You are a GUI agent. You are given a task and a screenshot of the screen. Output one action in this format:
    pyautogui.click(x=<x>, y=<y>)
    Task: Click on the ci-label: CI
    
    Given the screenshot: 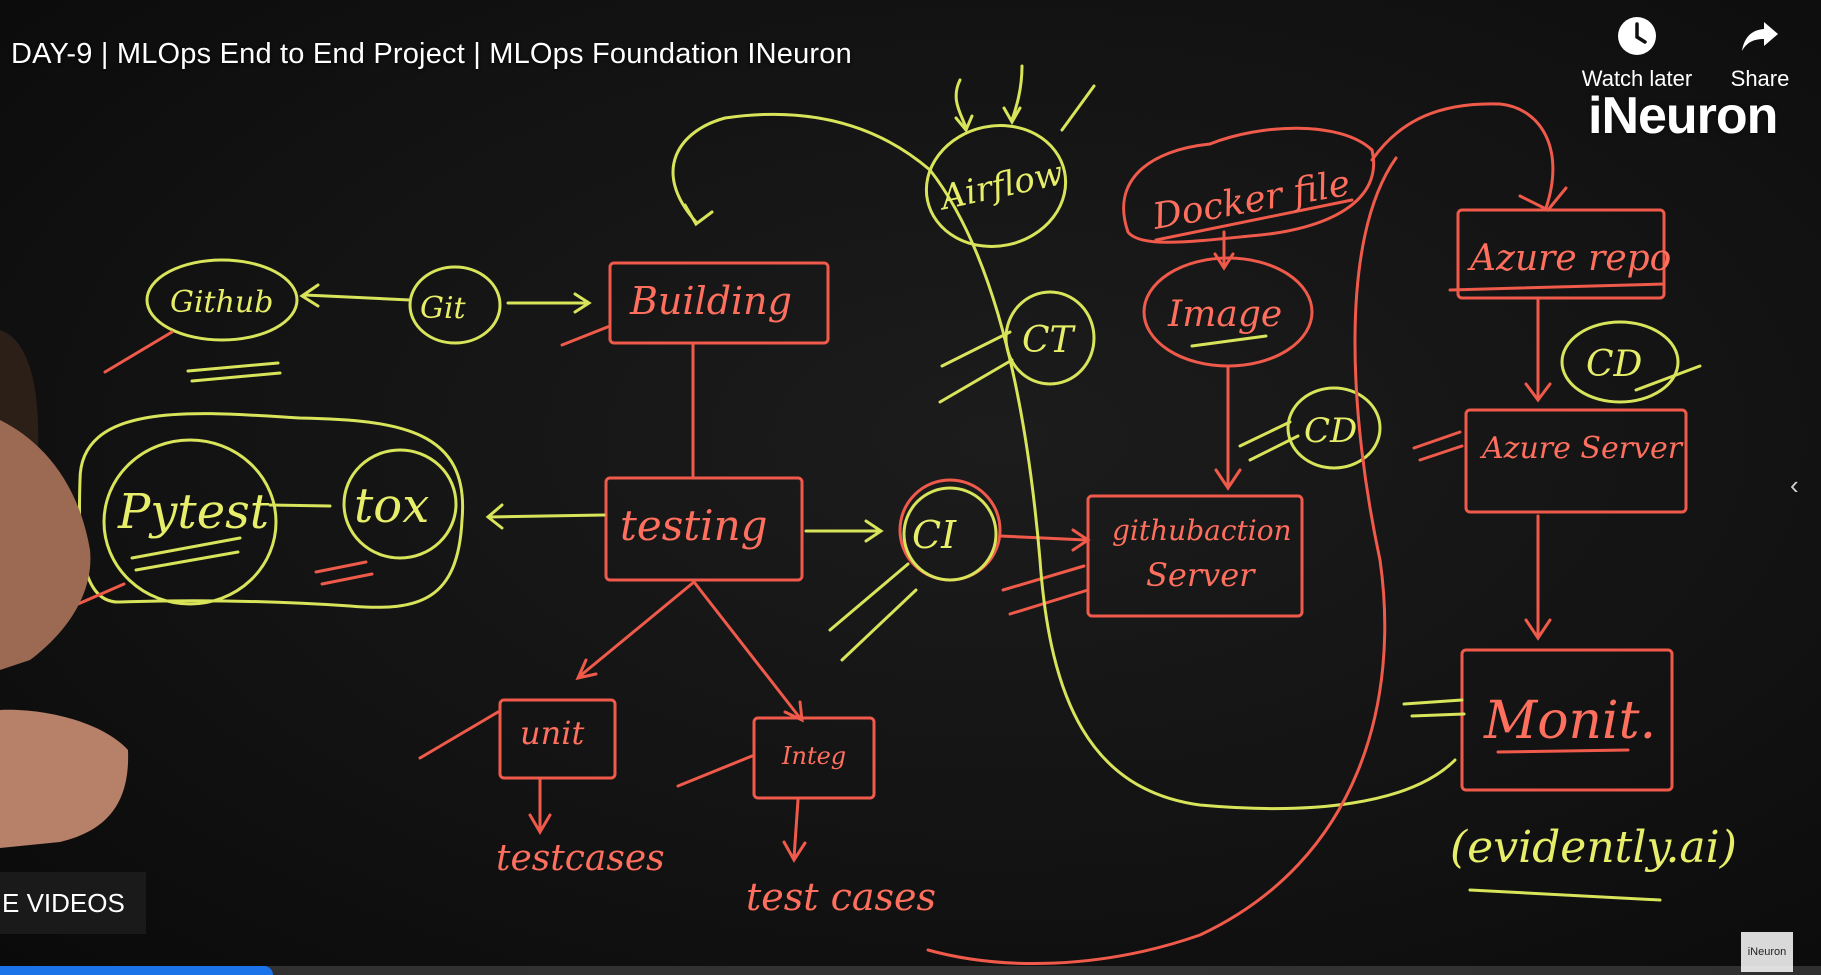 What is the action you would take?
    pyautogui.click(x=934, y=535)
    